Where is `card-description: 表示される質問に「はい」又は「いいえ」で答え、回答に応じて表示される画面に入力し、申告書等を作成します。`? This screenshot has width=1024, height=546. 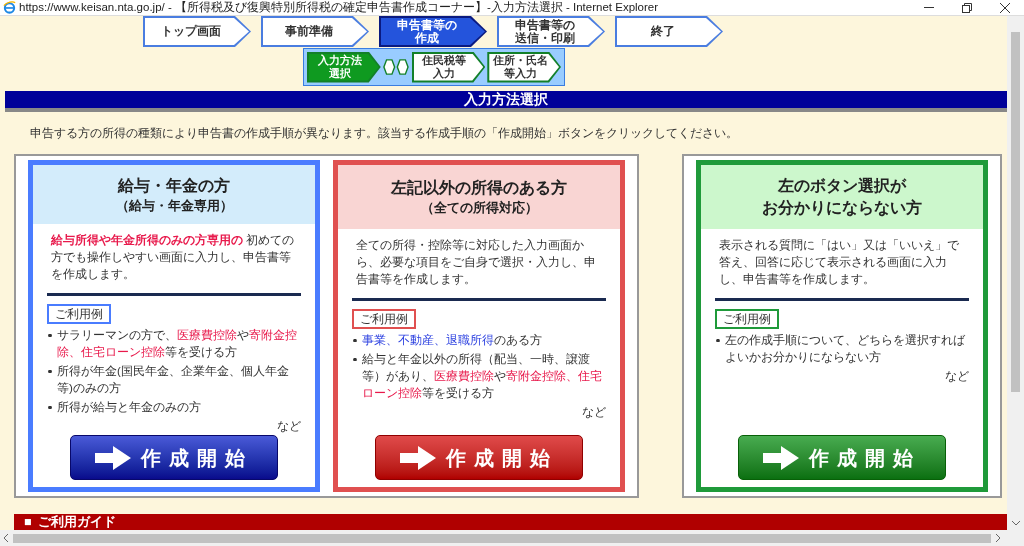
card-description: 表示される質問に「はい」又は「いいえ」で答え、回答に応じて表示される画面に入力し、申告書等を作成します。 is located at coordinates (839, 263).